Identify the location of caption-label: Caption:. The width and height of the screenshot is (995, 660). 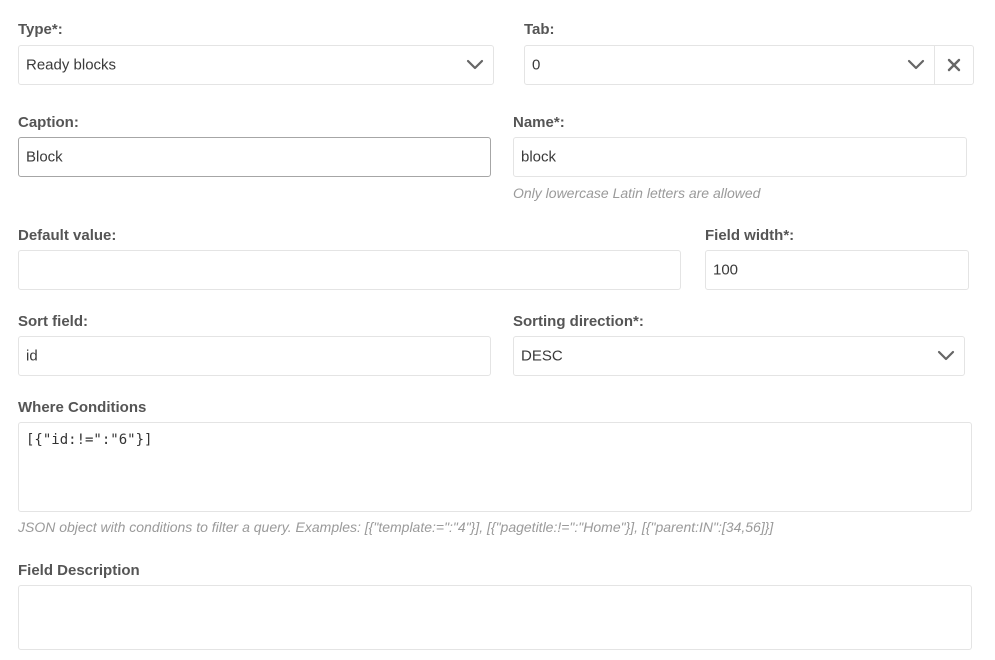
(48, 122).